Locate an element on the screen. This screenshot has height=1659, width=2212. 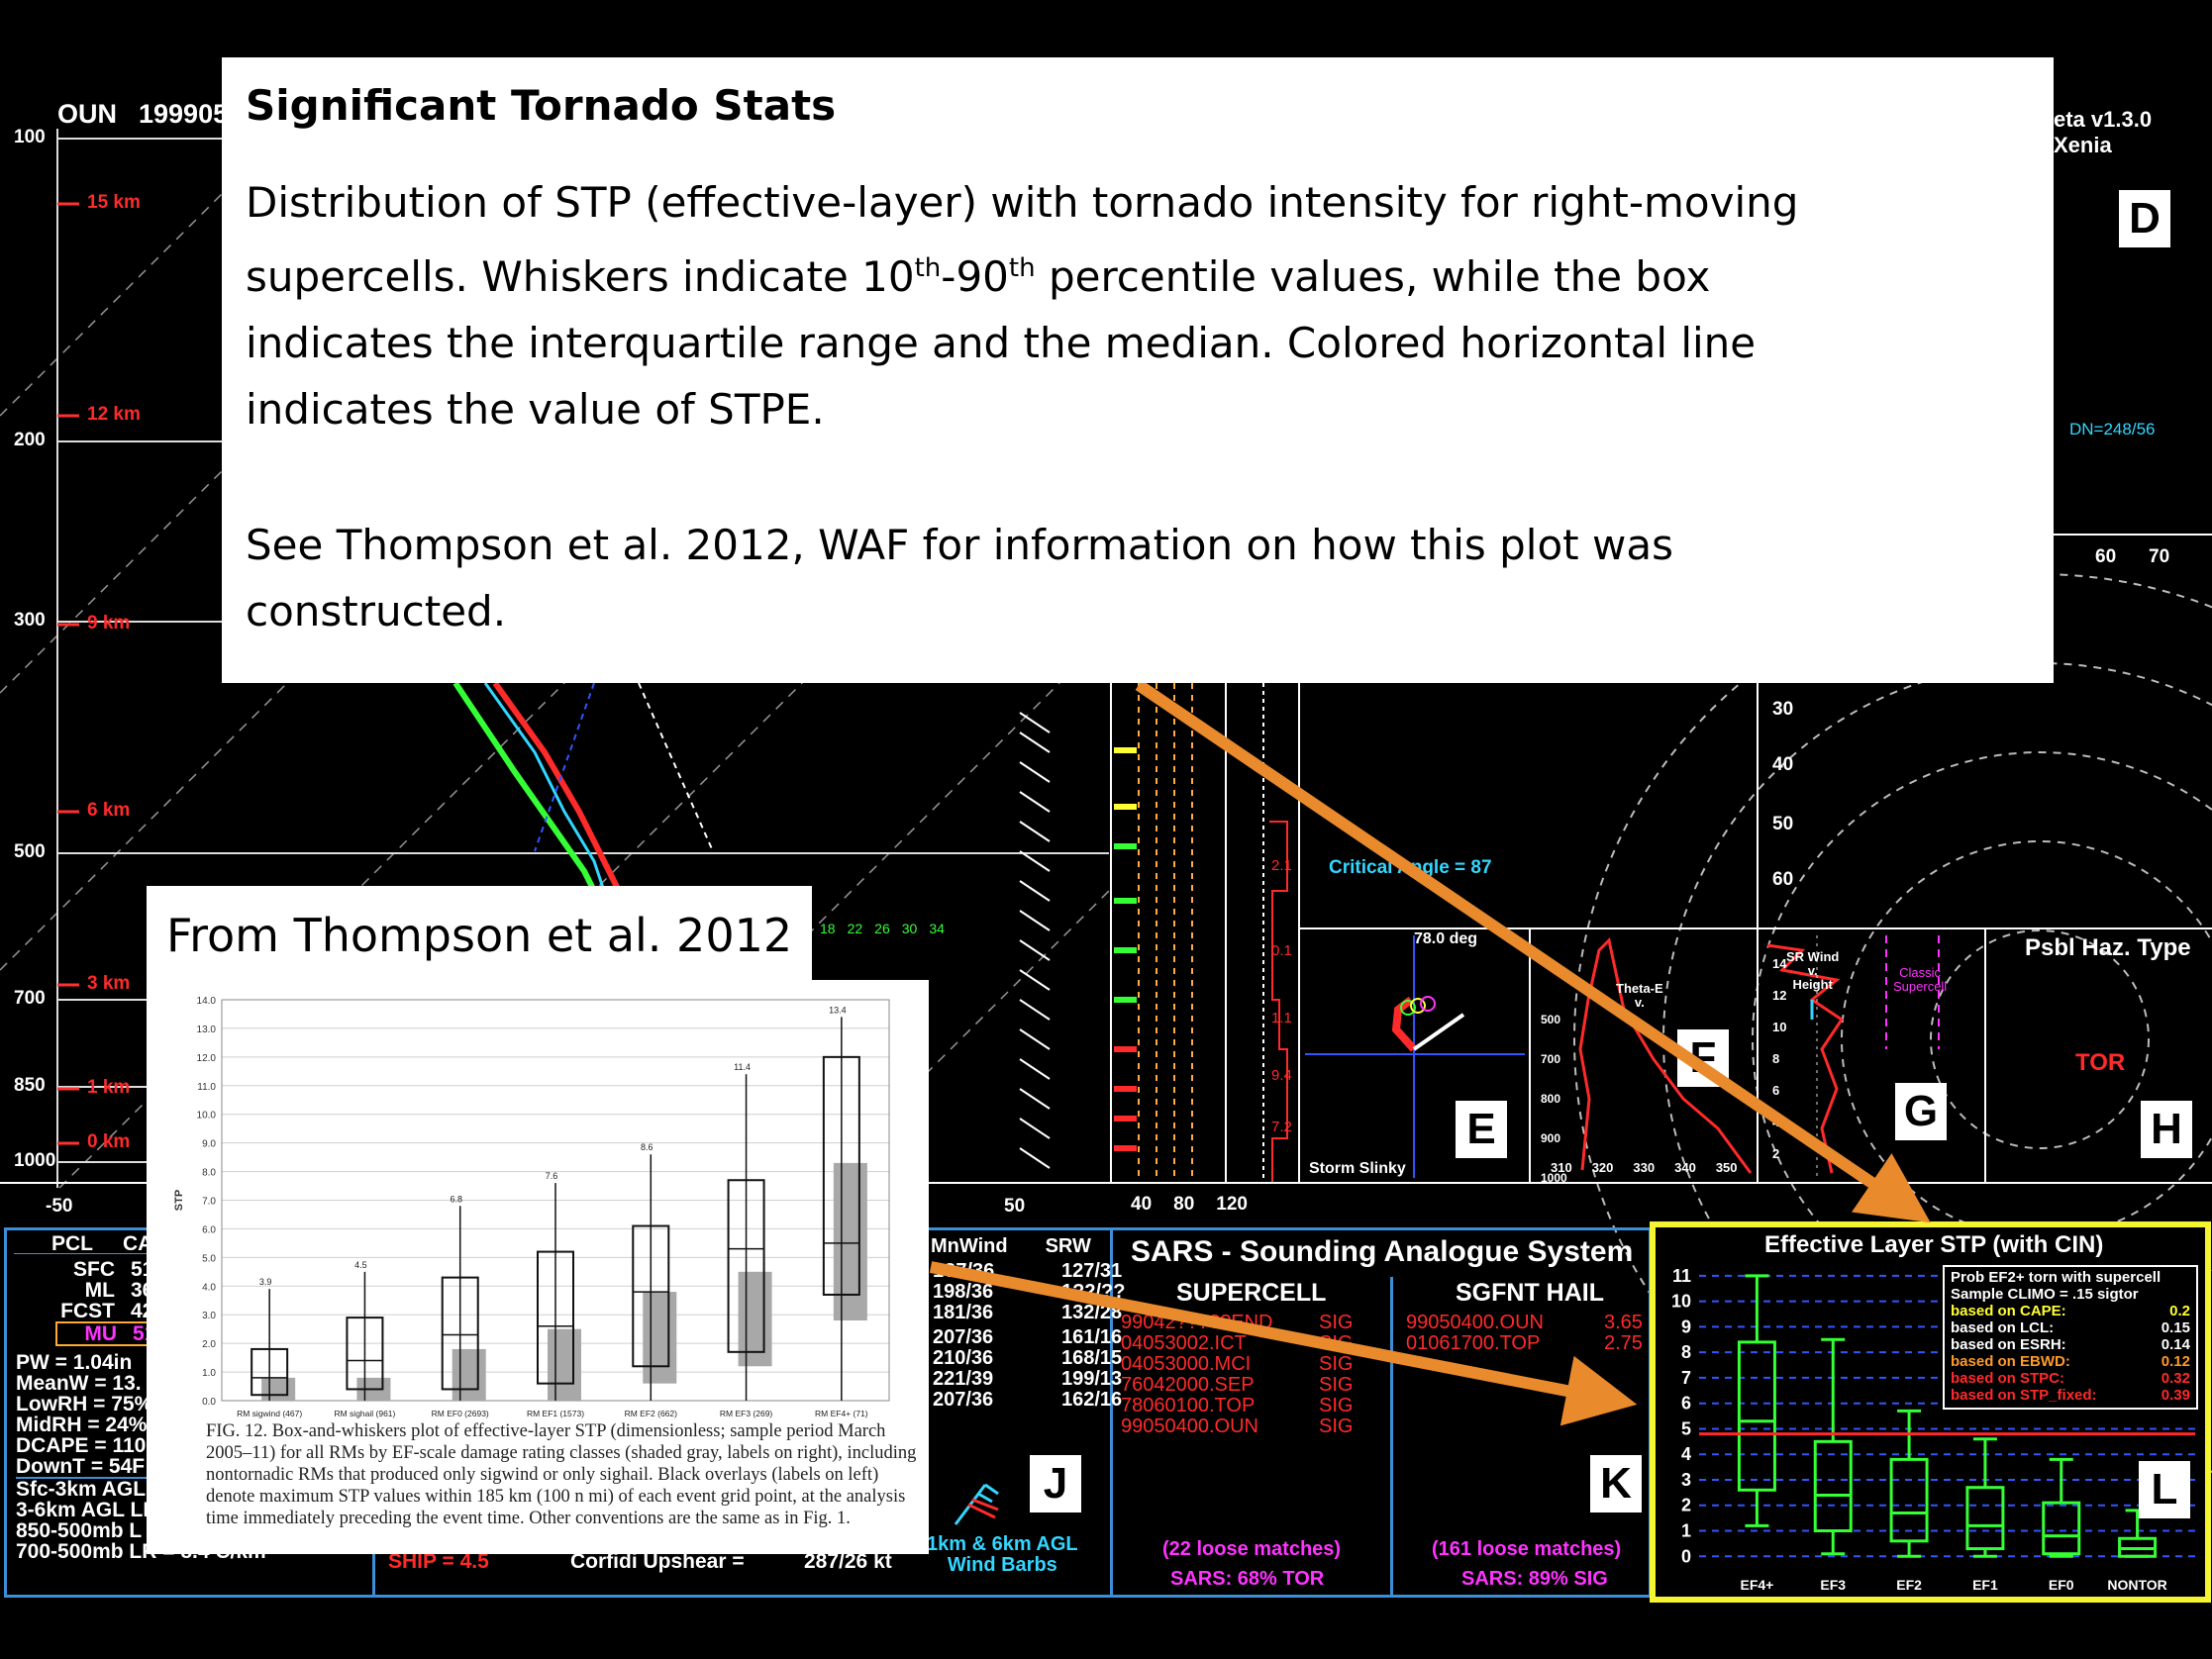
mean-wind: 1?7/36 is located at coordinates (964, 1271).